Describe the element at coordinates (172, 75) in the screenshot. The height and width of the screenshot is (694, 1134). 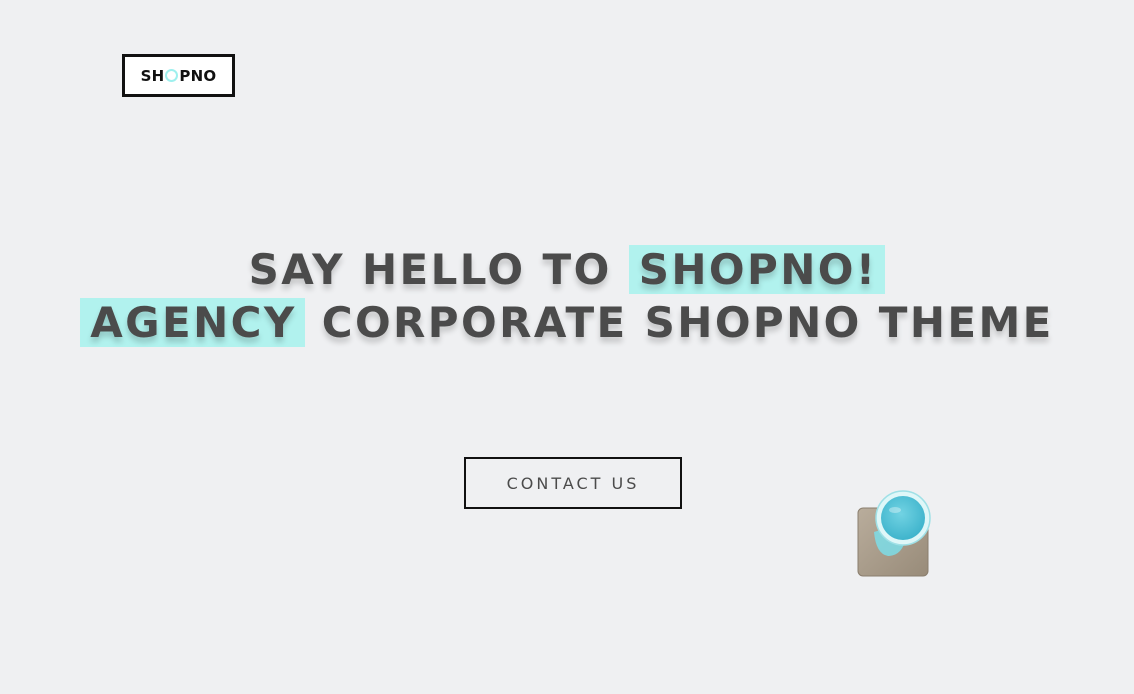
I see `ring-icon` at that location.